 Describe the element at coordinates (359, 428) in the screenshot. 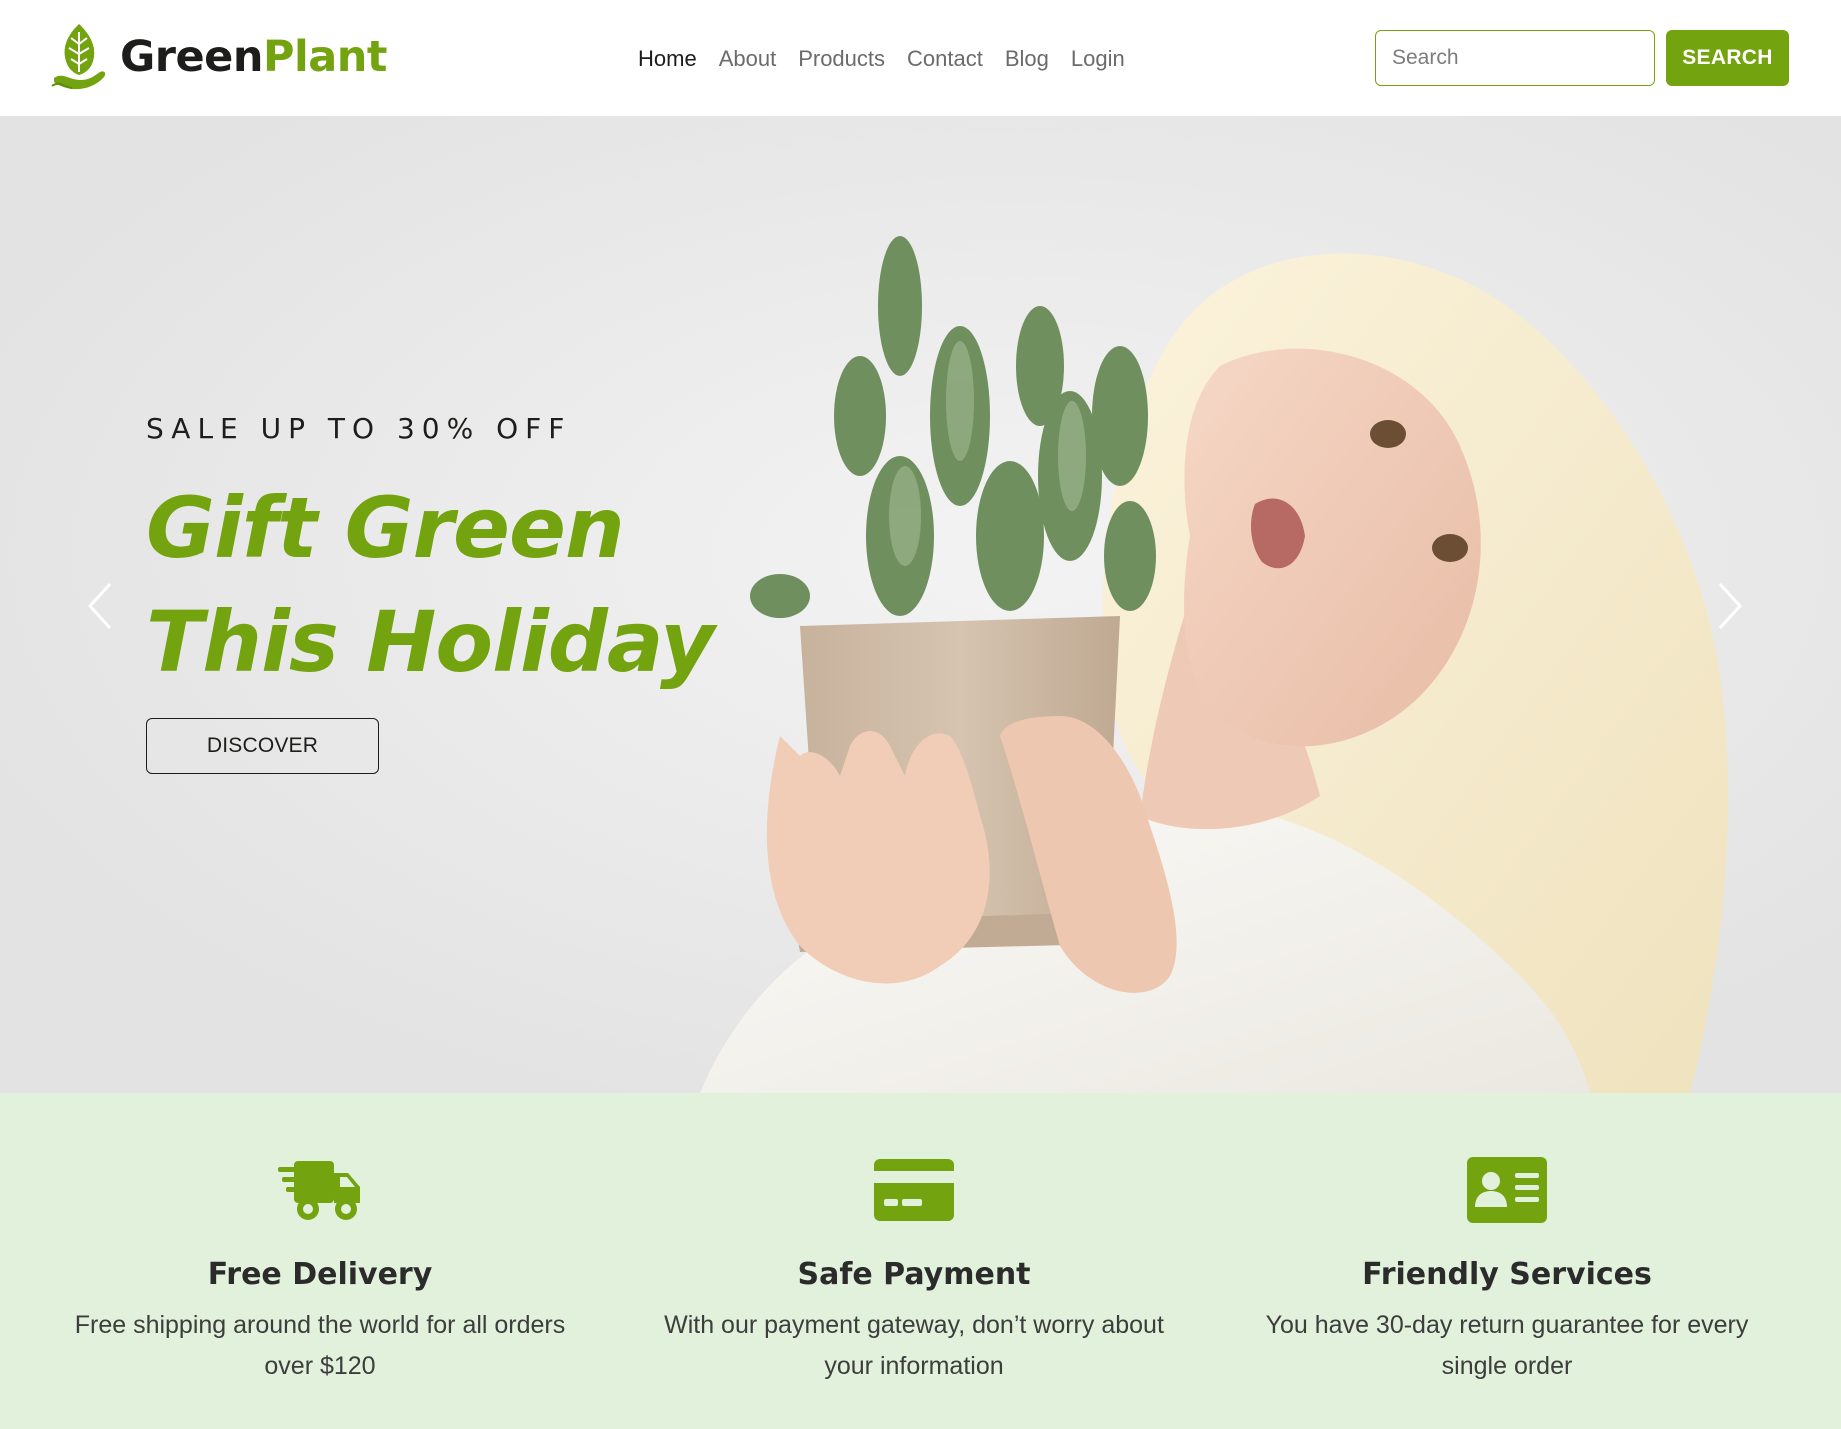

I see `hero-eyebrow: SALE UP TO 30% OFF` at that location.